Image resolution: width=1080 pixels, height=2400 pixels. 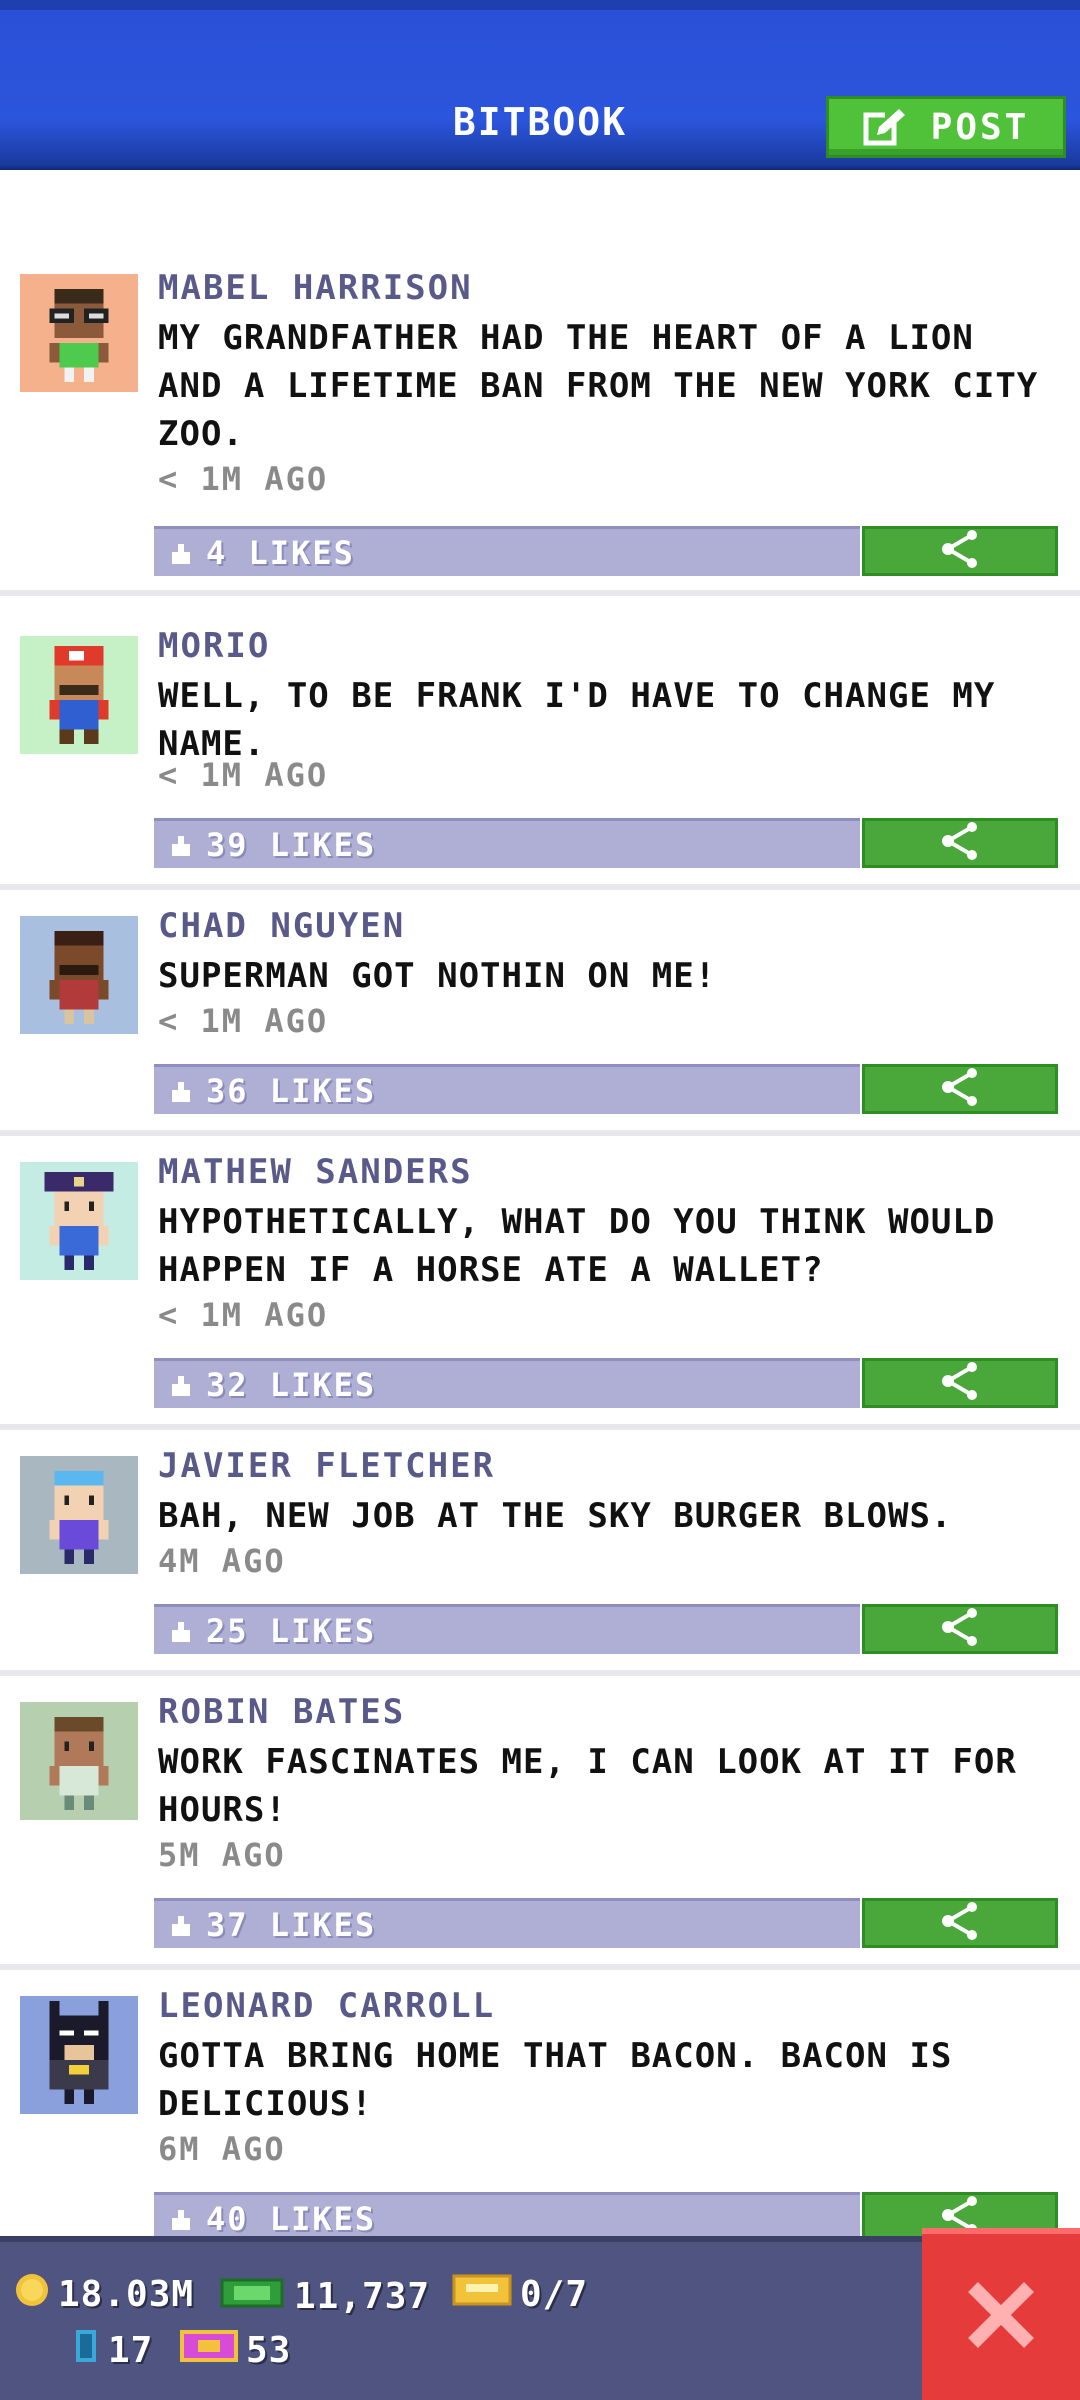 What do you see at coordinates (540, 85) in the screenshot?
I see `top-app-bar: BITBOOK POST` at bounding box center [540, 85].